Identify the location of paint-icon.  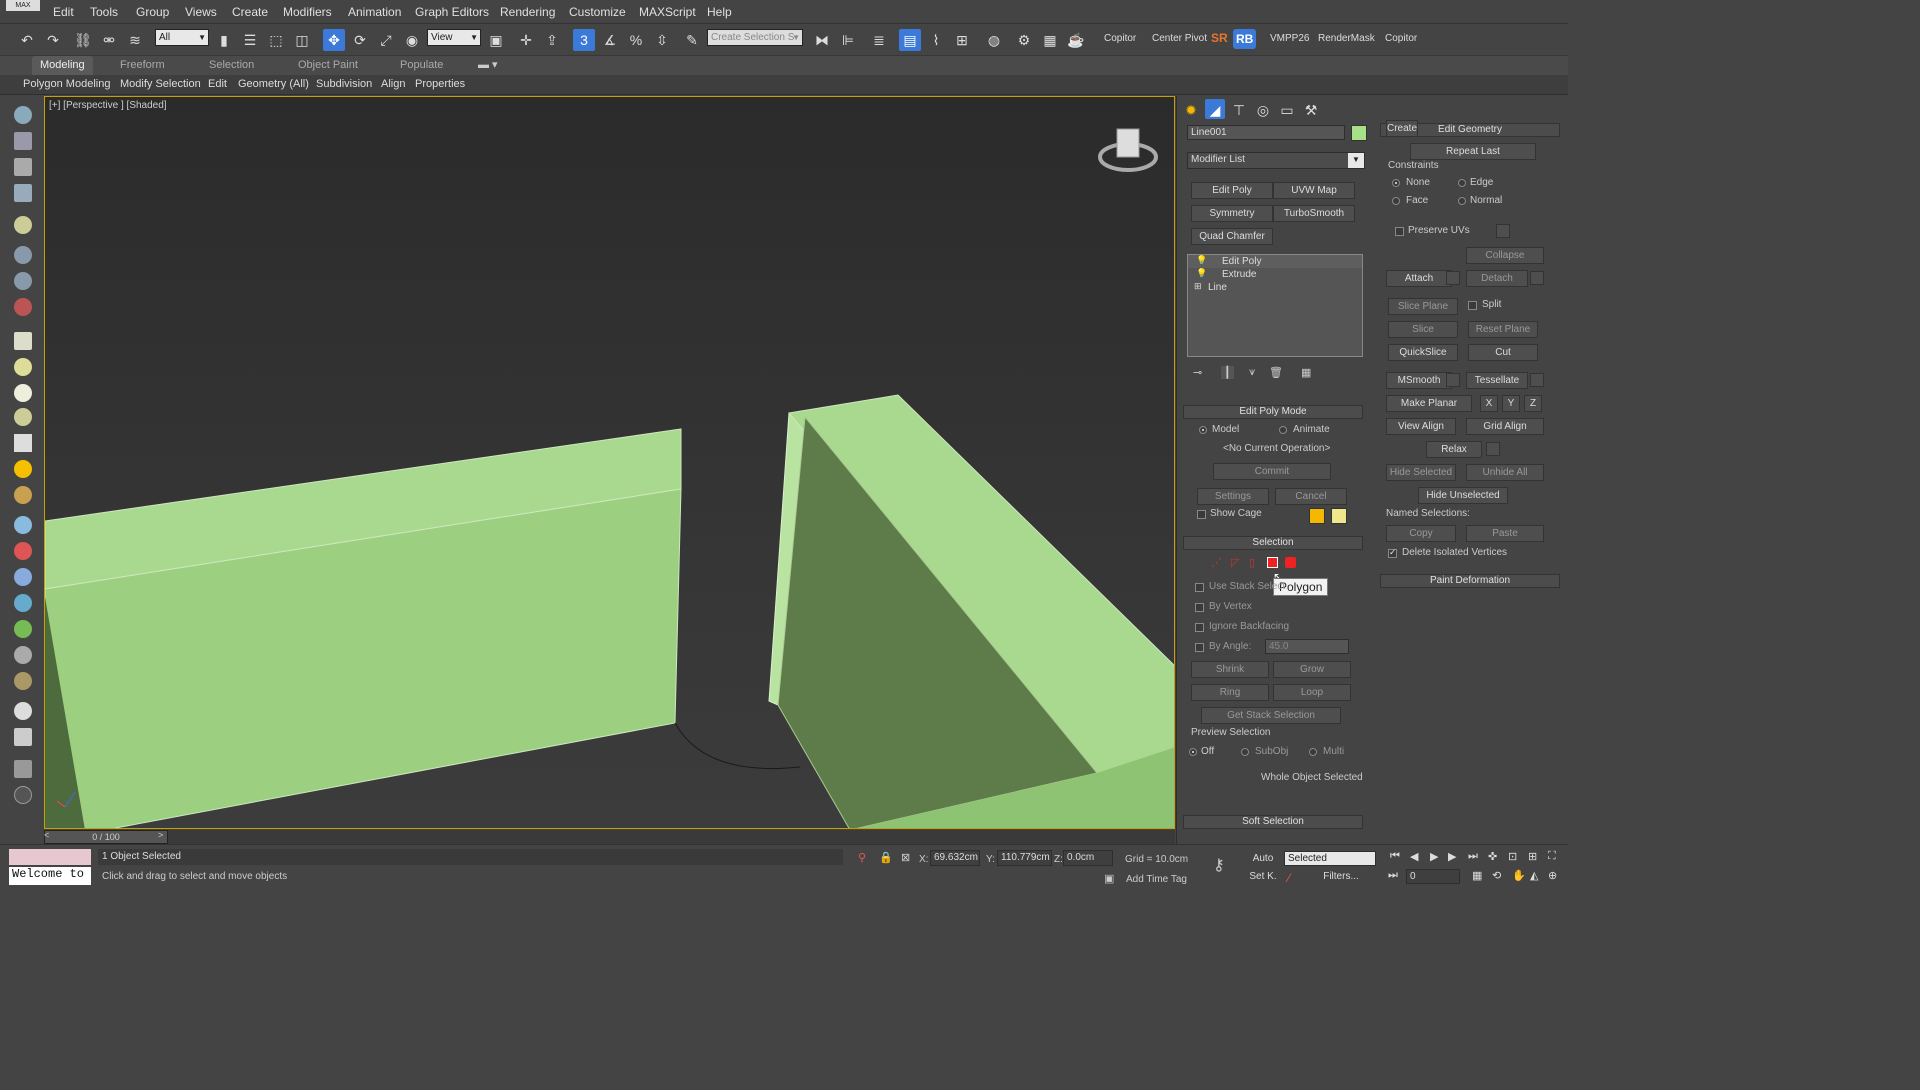
(23, 551).